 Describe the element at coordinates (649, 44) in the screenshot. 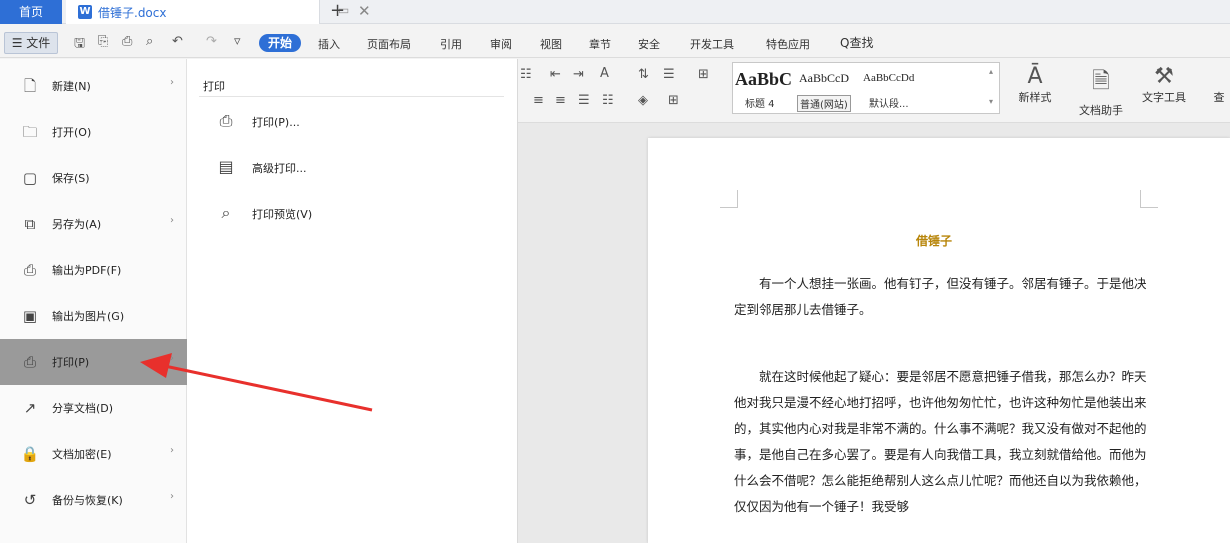

I see `tab-security: 安全` at that location.